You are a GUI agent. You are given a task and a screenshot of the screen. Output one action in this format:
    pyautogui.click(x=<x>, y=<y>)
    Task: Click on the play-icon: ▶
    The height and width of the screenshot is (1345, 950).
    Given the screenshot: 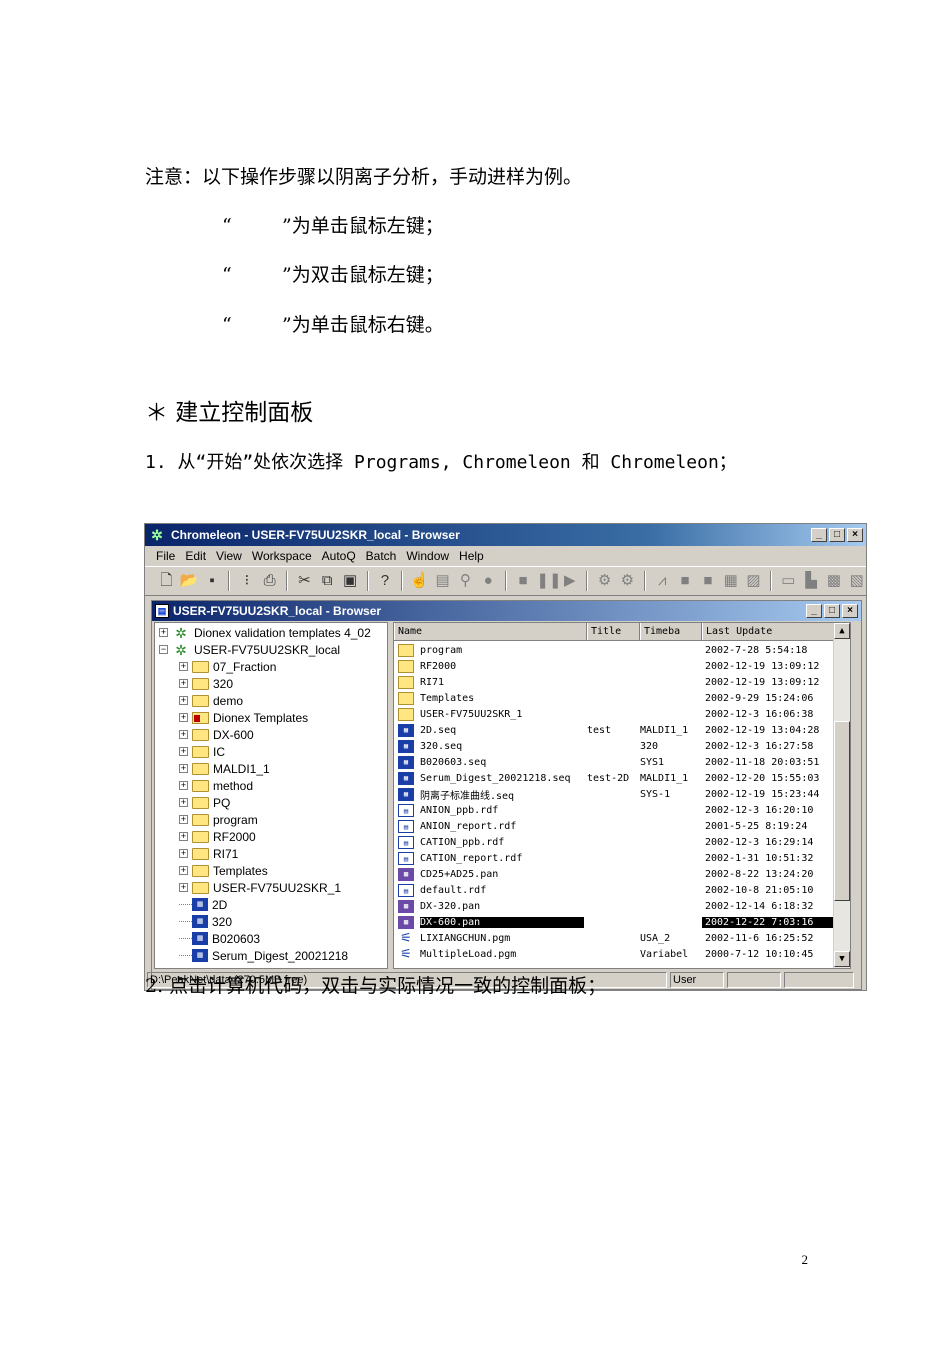 What is the action you would take?
    pyautogui.click(x=569, y=581)
    